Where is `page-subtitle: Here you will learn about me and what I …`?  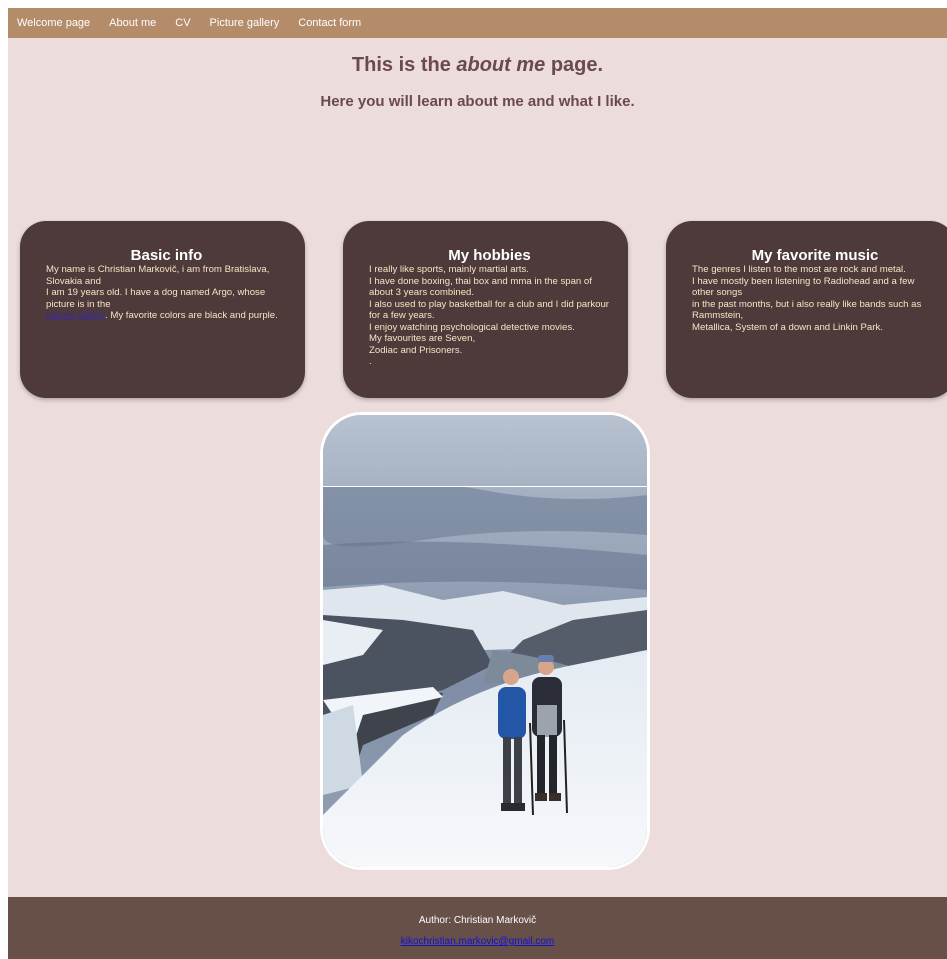
page-subtitle: Here you will learn about me and what I … is located at coordinates (477, 101).